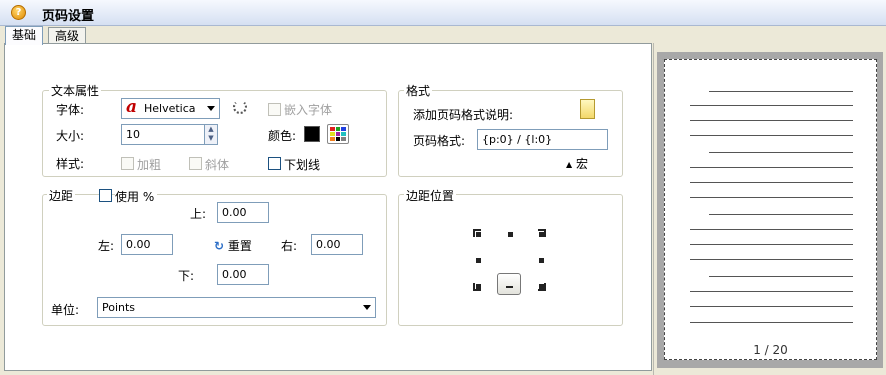 This screenshot has width=886, height=375. What do you see at coordinates (510, 234) in the screenshot?
I see `pos-top-center` at bounding box center [510, 234].